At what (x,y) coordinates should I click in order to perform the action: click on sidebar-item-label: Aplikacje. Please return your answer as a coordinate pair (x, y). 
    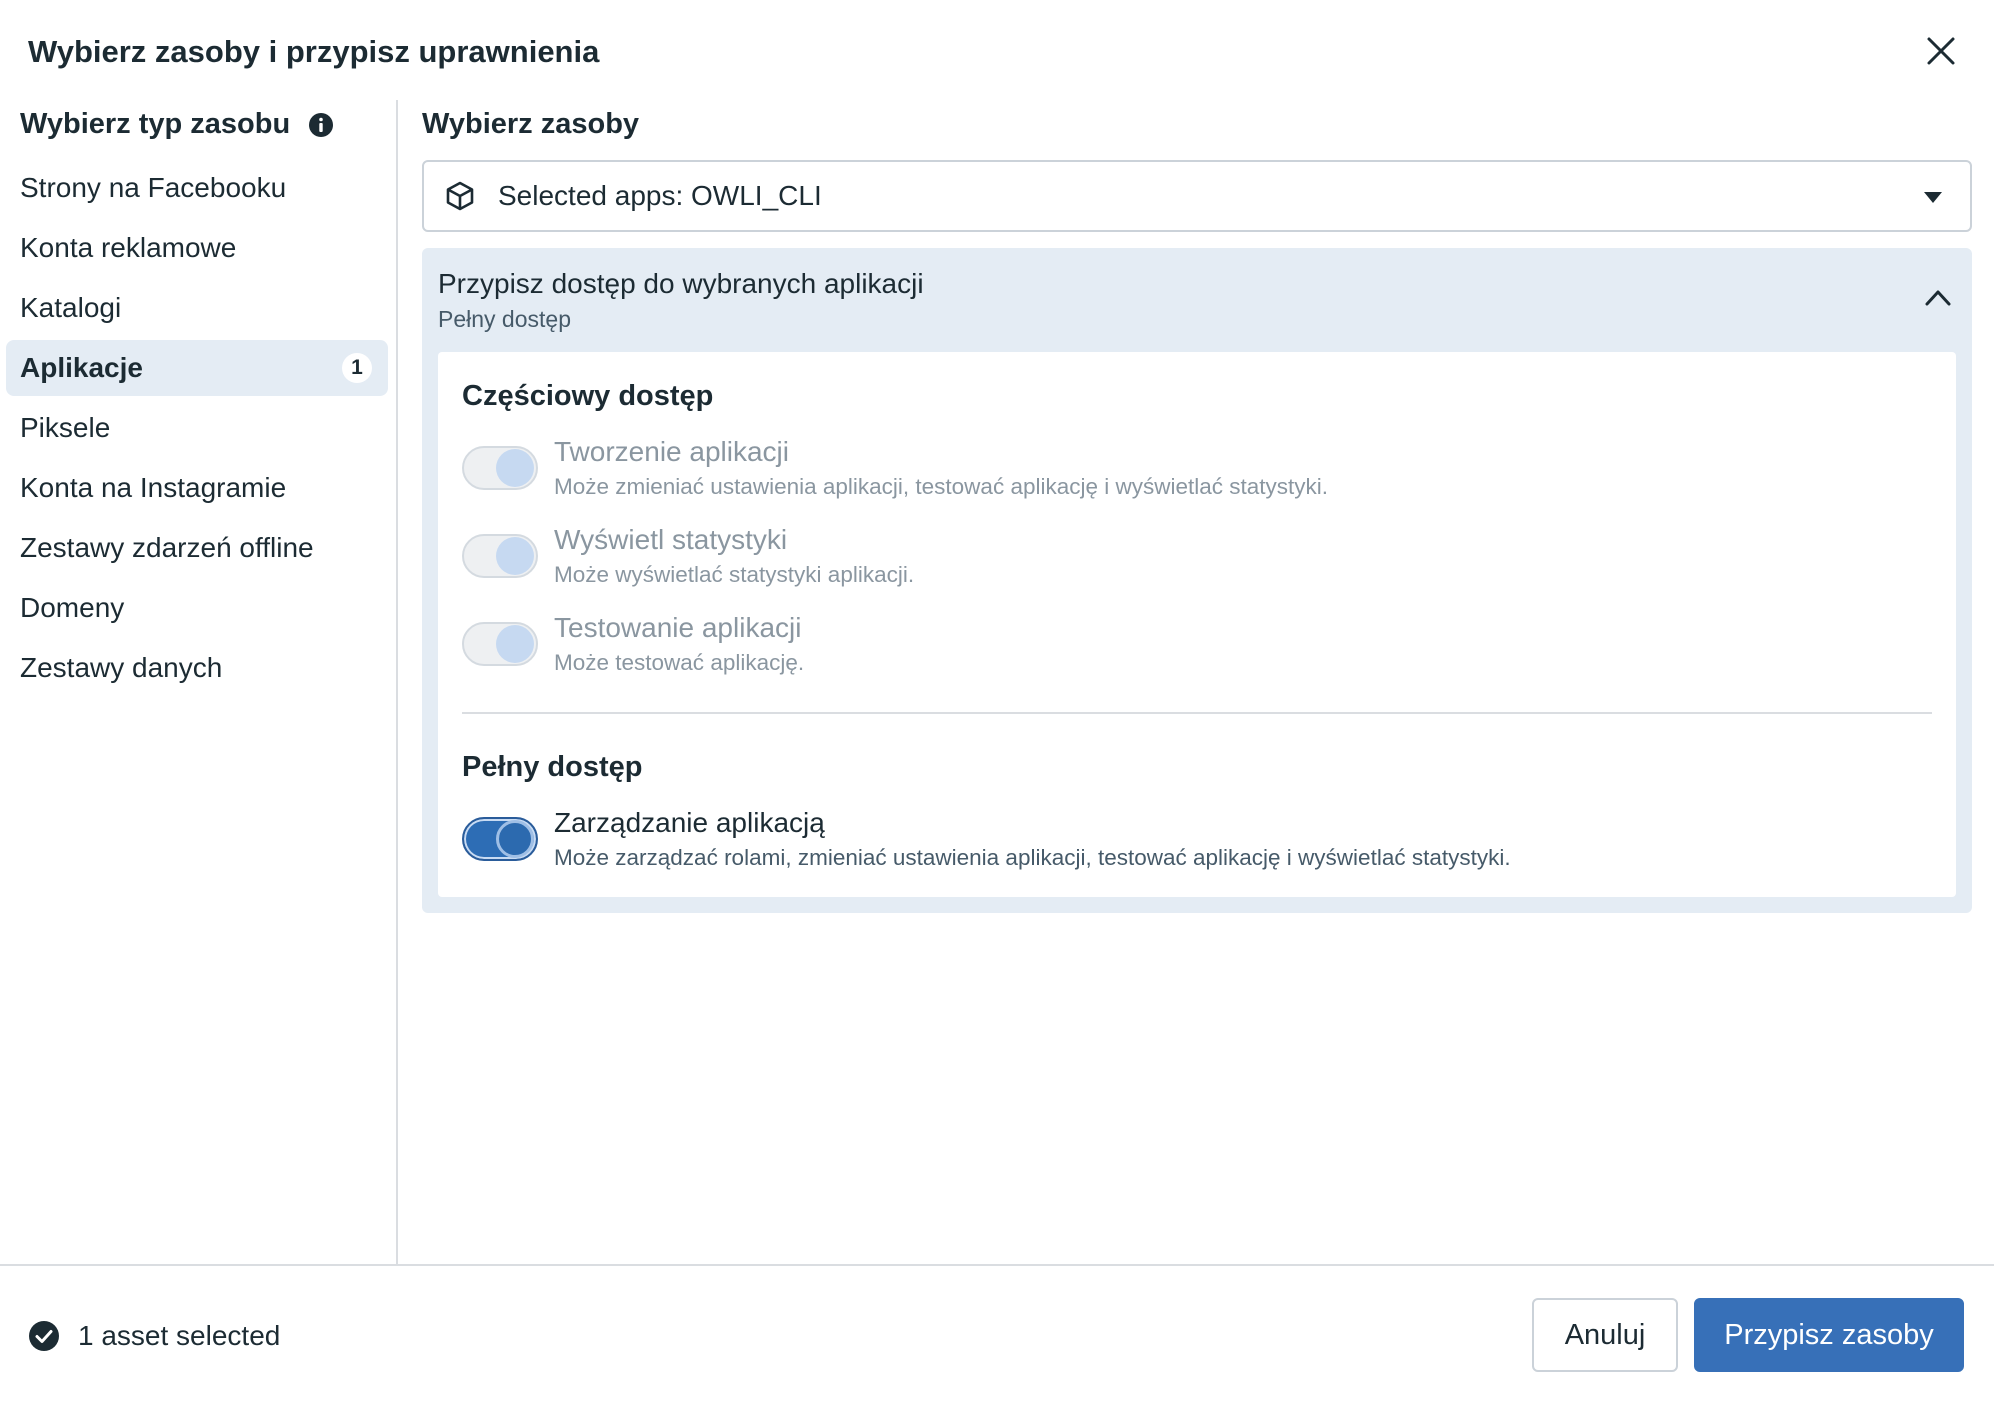
    Looking at the image, I should click on (81, 367).